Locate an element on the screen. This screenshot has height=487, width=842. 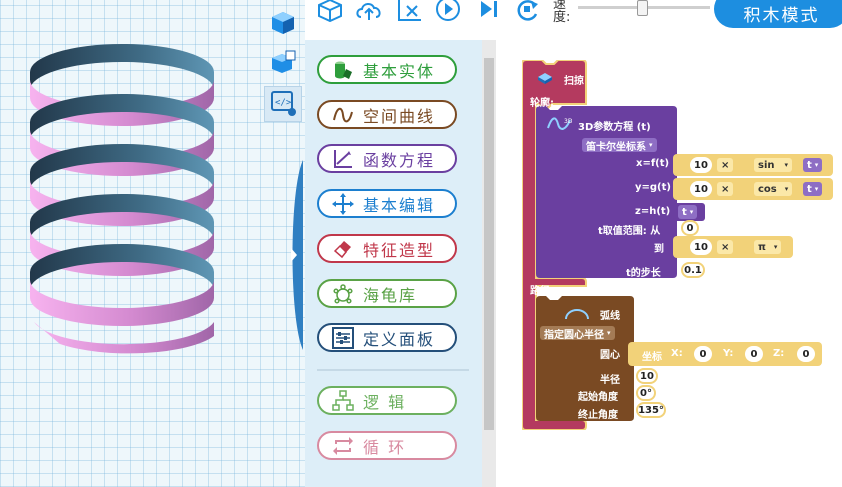
loop-icon is located at coordinates (343, 446).